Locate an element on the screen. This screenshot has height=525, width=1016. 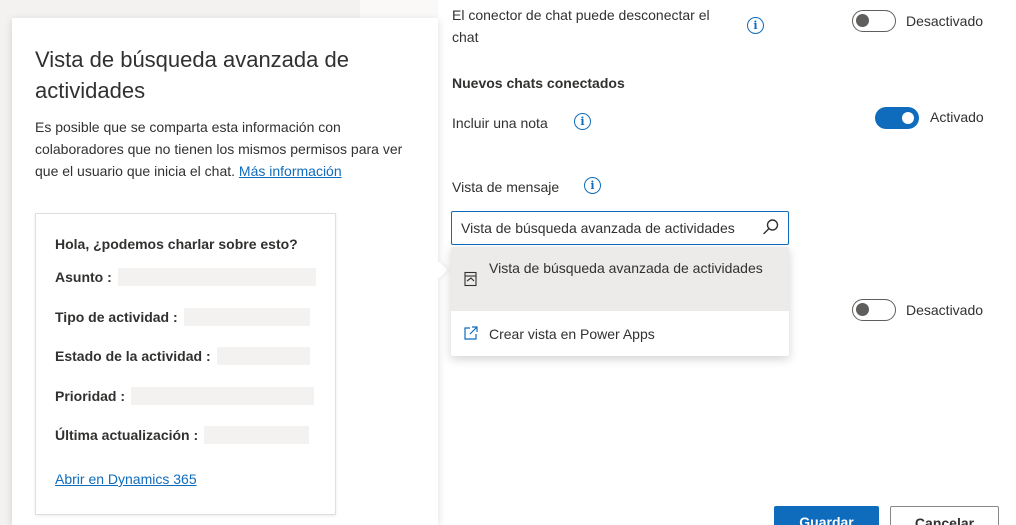
view-icon is located at coordinates (470, 279).